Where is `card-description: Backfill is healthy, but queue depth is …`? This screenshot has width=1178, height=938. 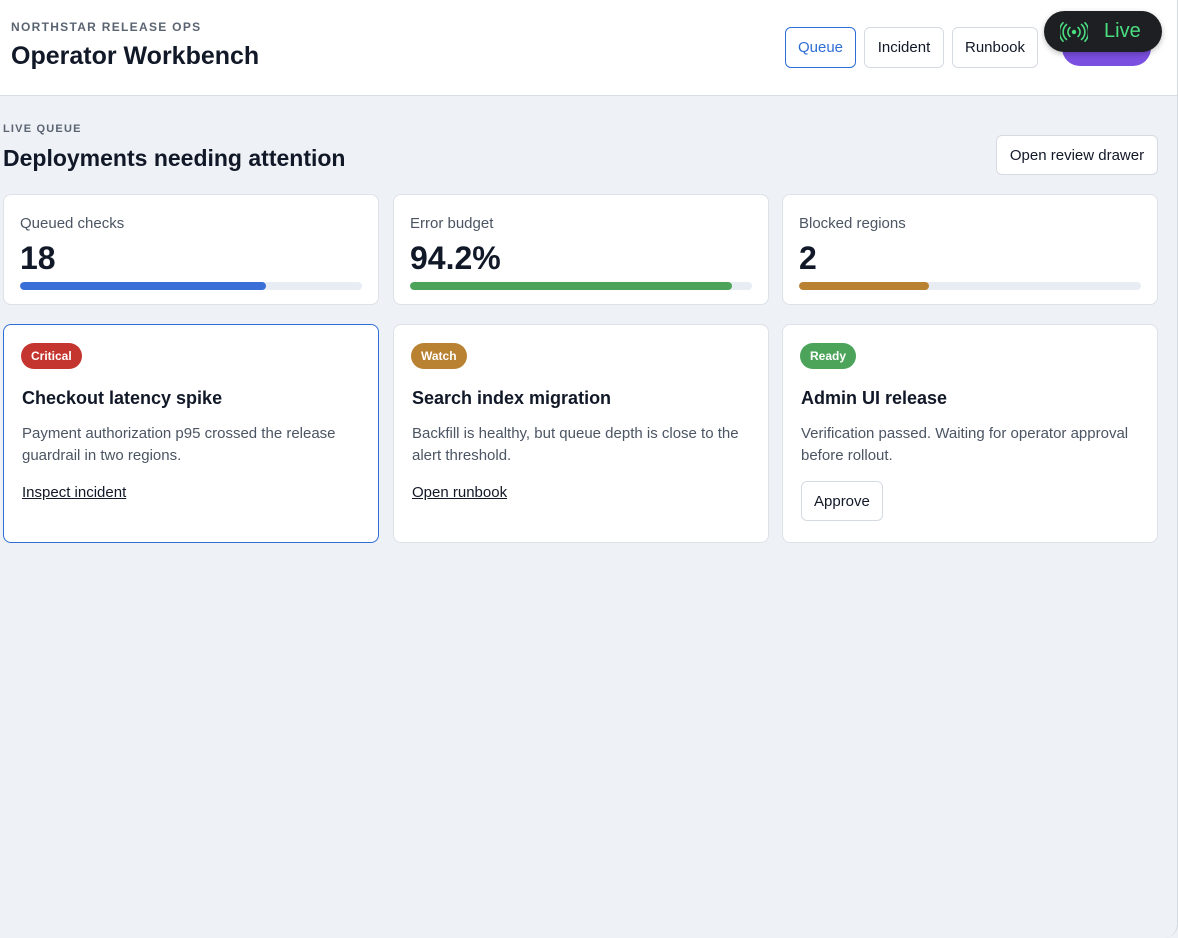 card-description: Backfill is healthy, but queue depth is … is located at coordinates (575, 444).